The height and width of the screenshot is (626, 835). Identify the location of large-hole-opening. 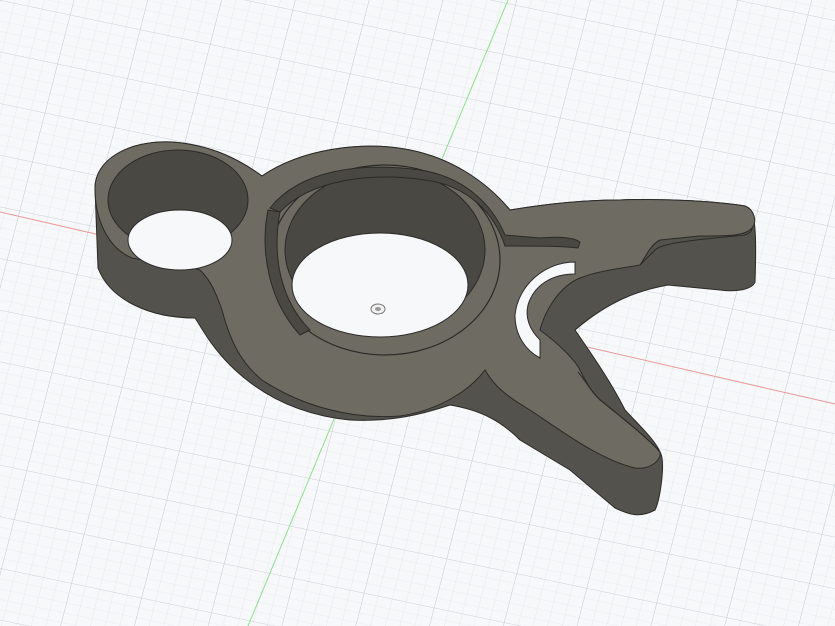
(380, 285).